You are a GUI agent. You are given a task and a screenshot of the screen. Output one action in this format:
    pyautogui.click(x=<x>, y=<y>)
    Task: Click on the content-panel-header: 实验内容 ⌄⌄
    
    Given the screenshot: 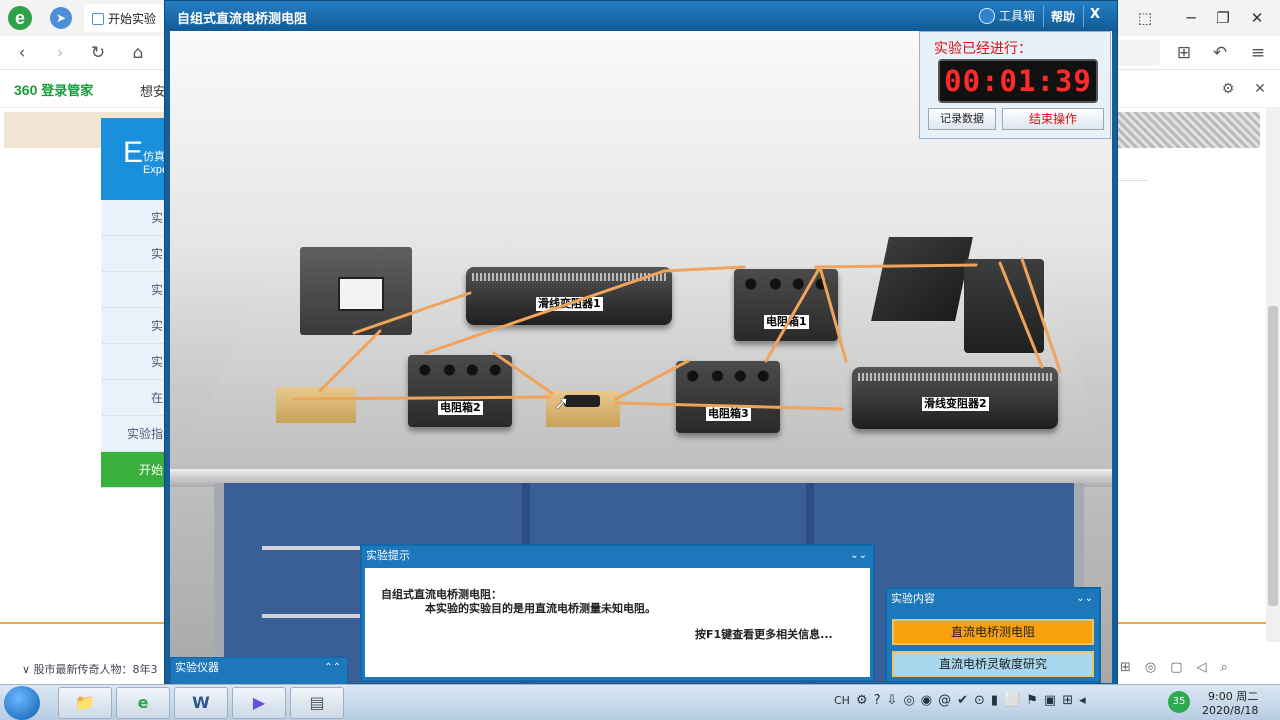 What is the action you would take?
    pyautogui.click(x=993, y=599)
    